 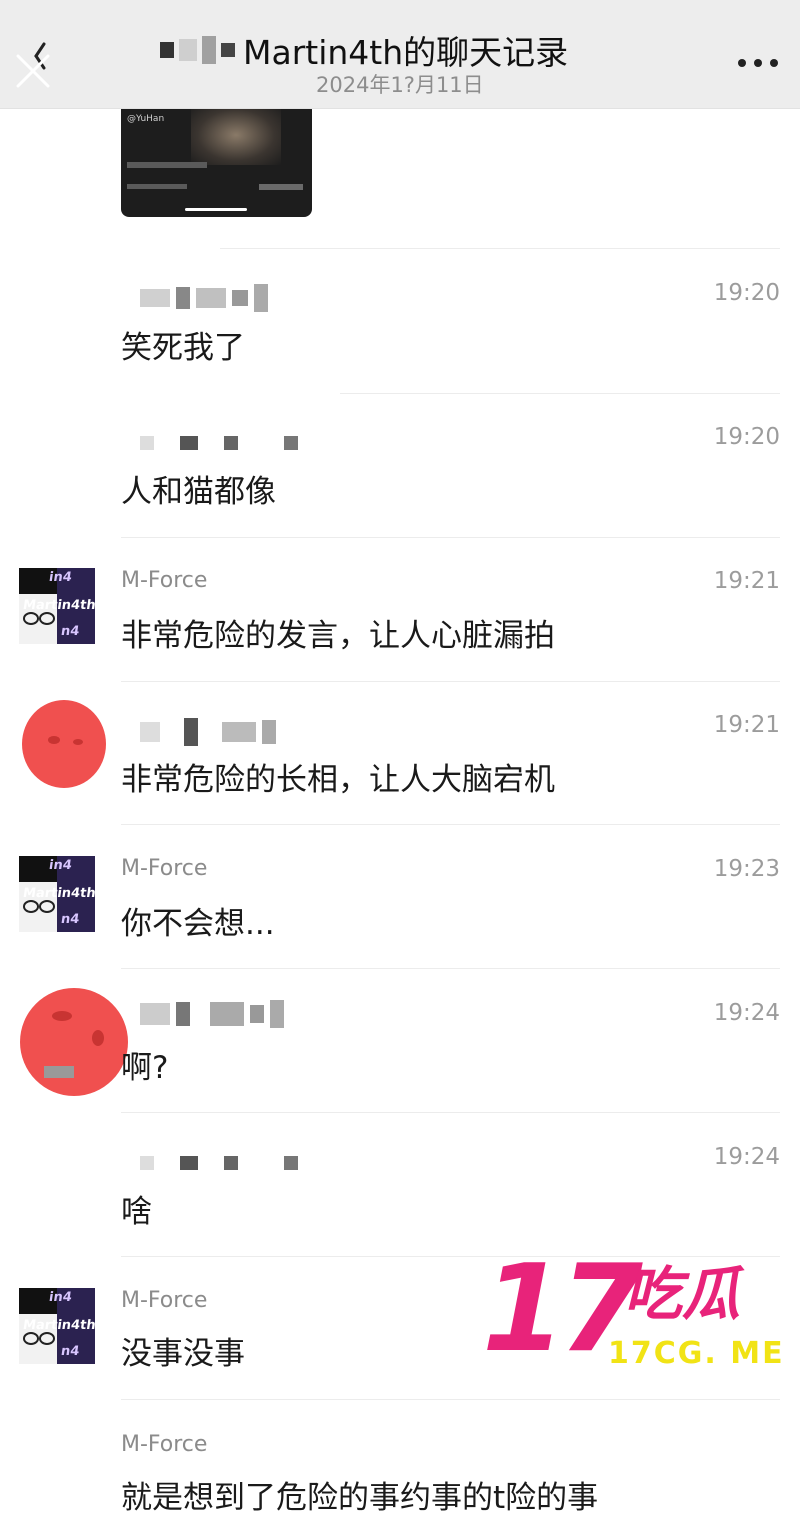 What do you see at coordinates (338, 780) in the screenshot?
I see `message-text: 非常危险的长相，让人大脑宕机` at bounding box center [338, 780].